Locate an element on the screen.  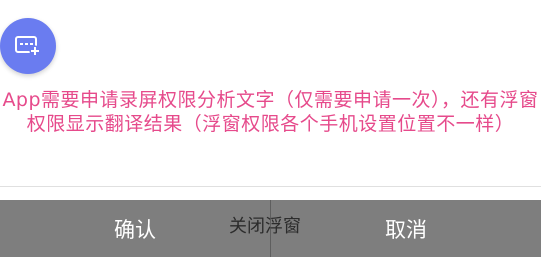
screen-add-icon is located at coordinates (28, 46).